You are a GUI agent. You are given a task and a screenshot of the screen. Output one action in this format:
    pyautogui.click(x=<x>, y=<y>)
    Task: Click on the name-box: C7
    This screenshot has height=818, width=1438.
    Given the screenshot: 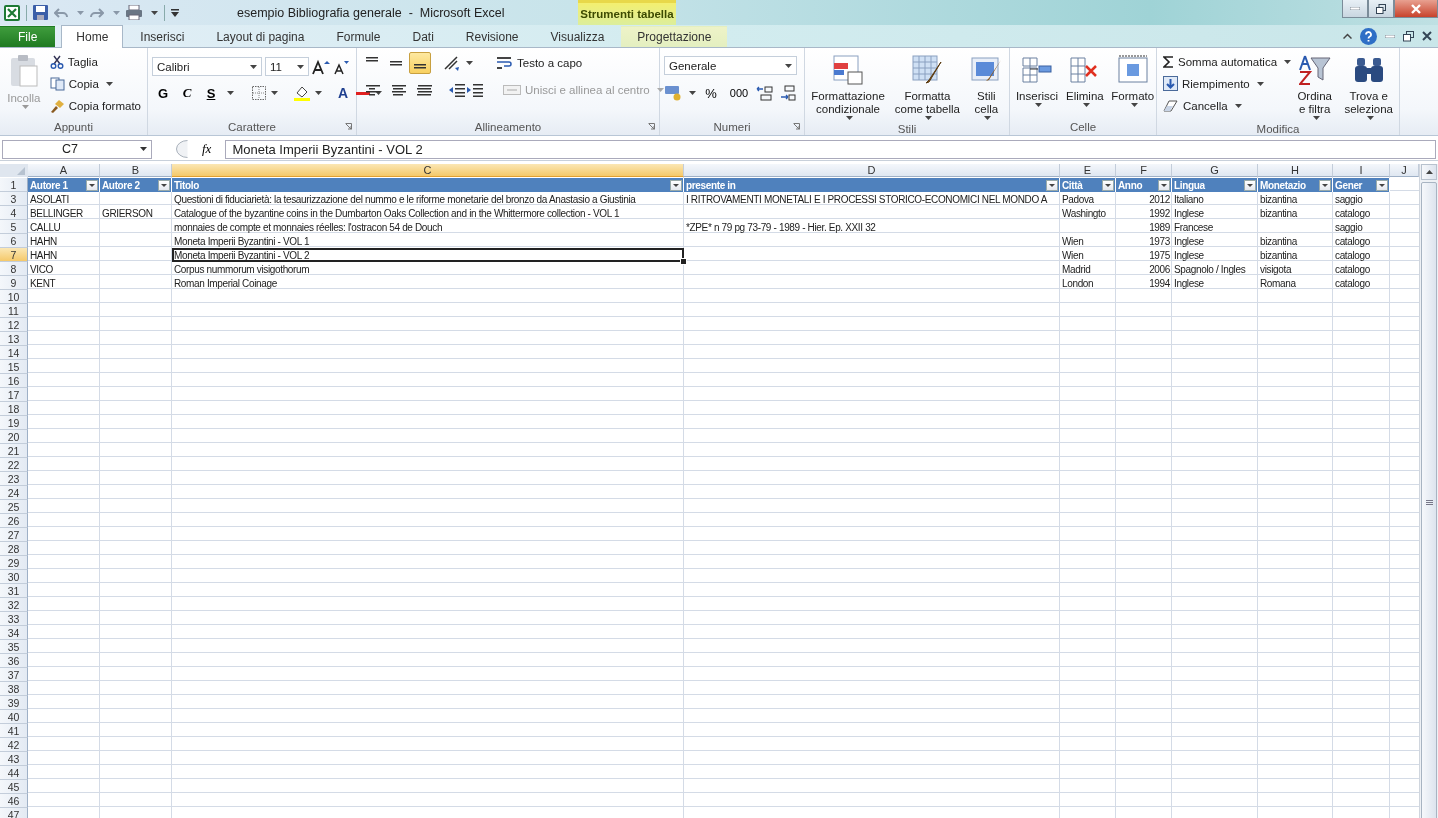 What is the action you would take?
    pyautogui.click(x=77, y=149)
    